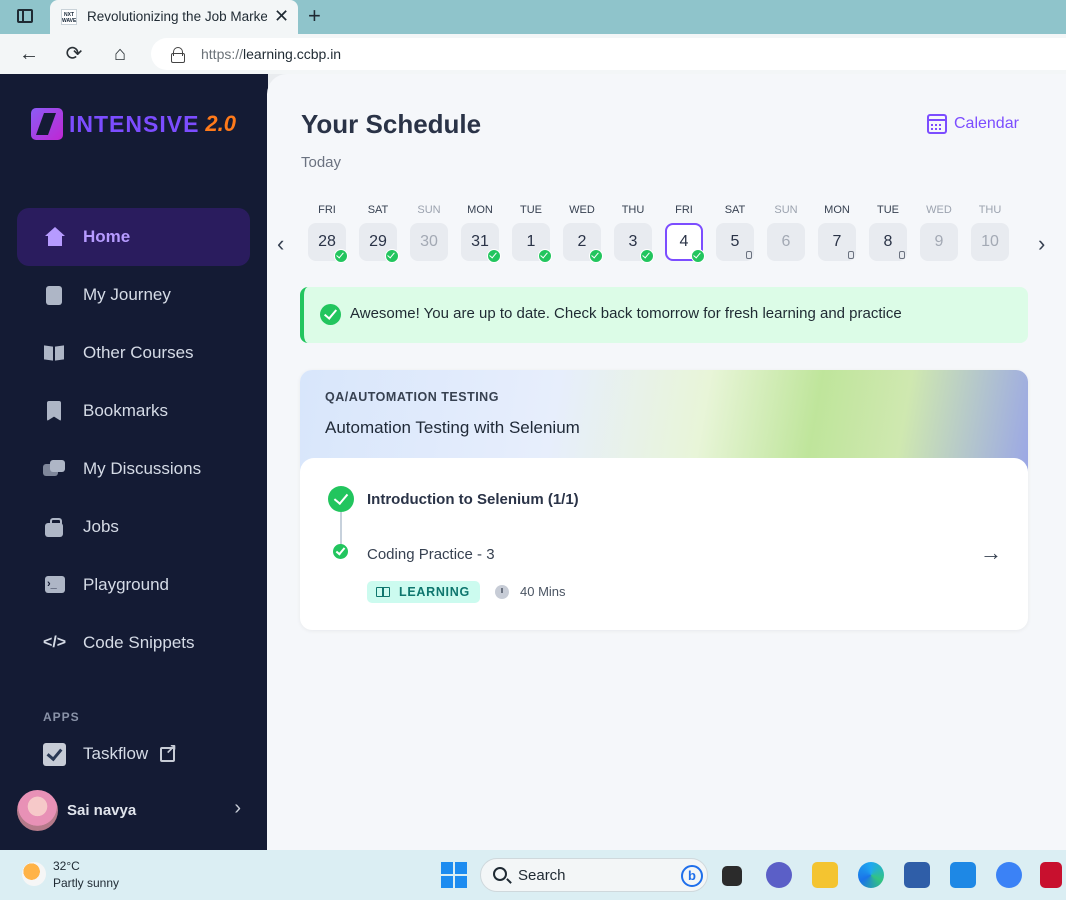 The width and height of the screenshot is (1066, 900). I want to click on sidebar-item-playground: Playground, so click(133, 585).